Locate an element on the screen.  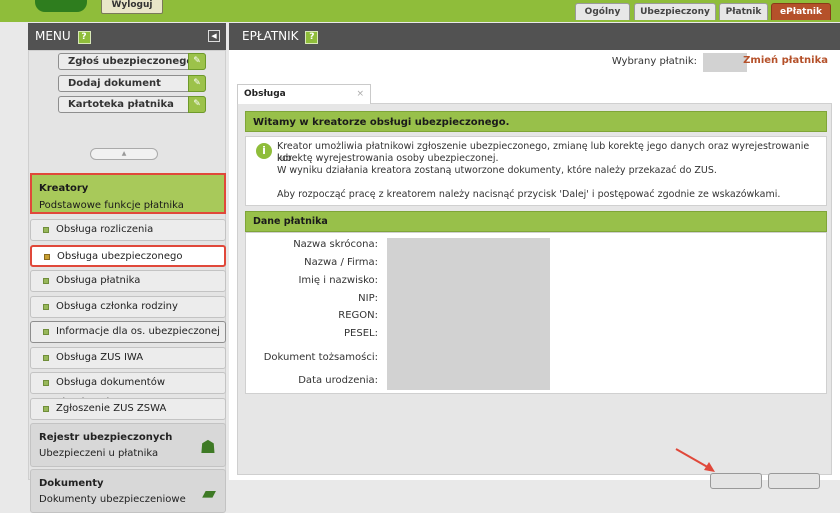
tab-ogolny: Ogólny is located at coordinates (602, 11).